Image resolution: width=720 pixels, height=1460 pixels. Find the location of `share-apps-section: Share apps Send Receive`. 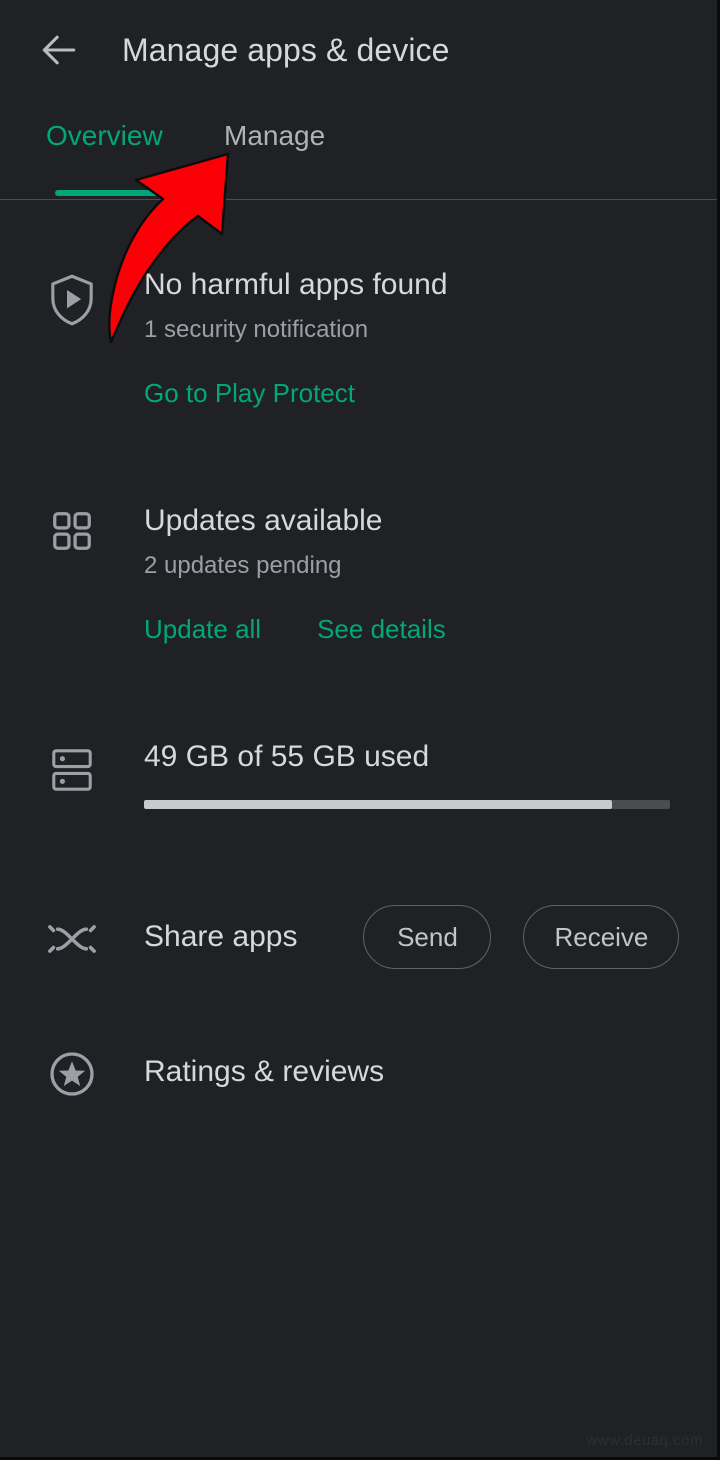

share-apps-section: Share apps Send Receive is located at coordinates (358, 937).